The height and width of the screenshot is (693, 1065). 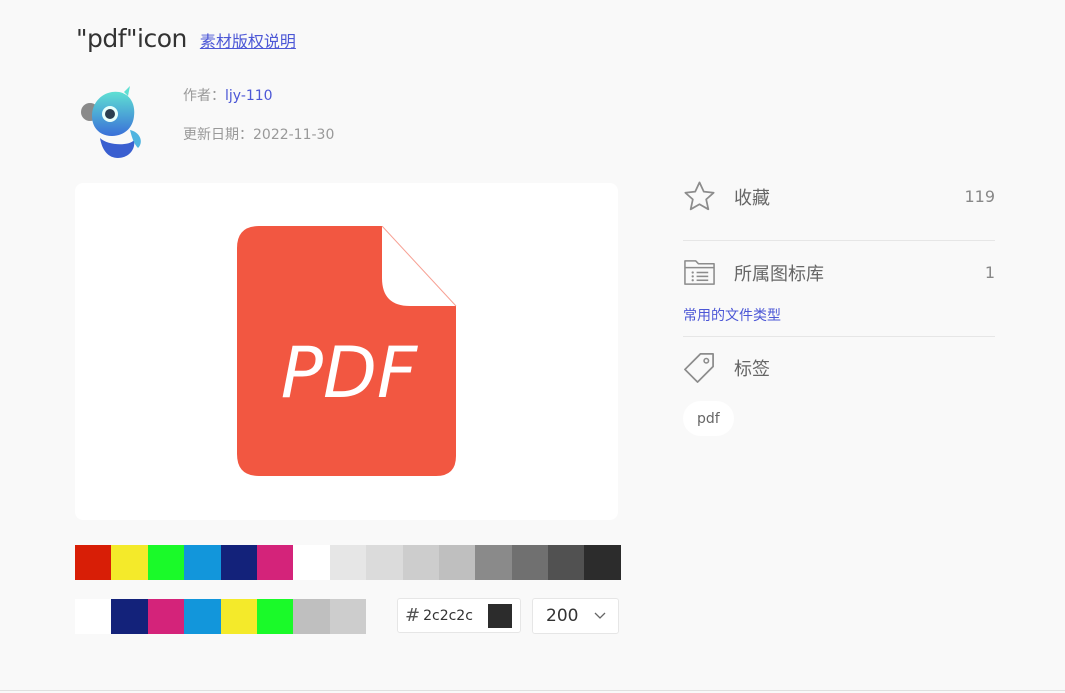 What do you see at coordinates (350, 373) in the screenshot?
I see `pdf-icon-label: PDF` at bounding box center [350, 373].